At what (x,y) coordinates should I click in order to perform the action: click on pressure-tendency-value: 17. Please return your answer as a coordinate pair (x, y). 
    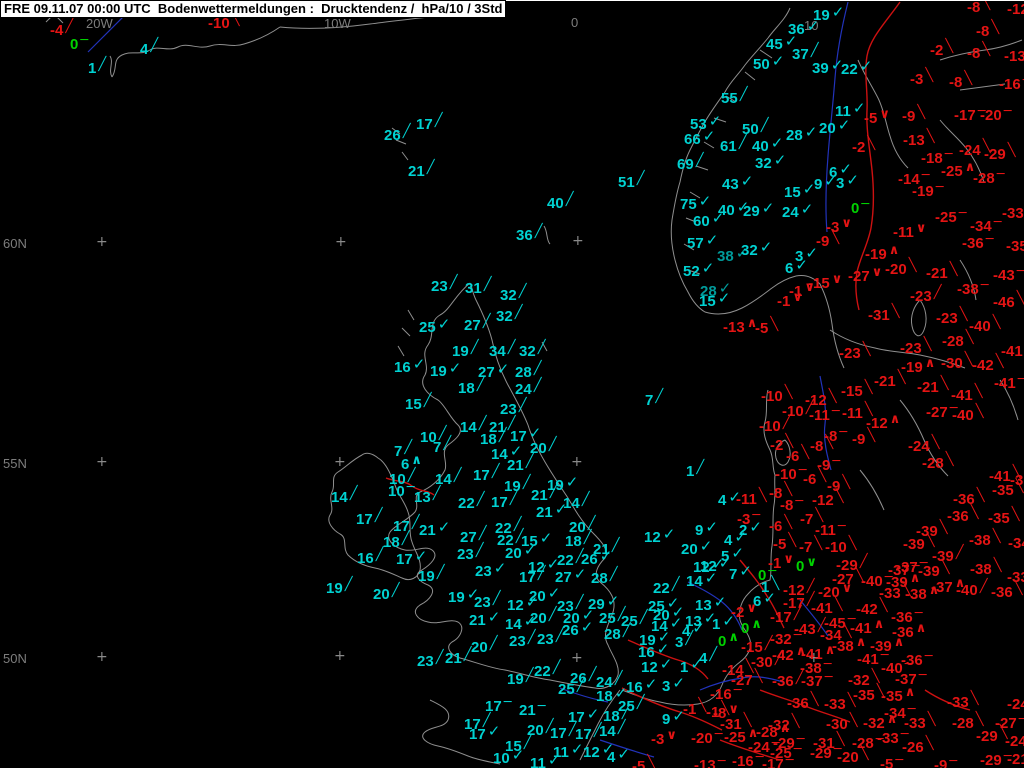
    Looking at the image, I should click on (558, 733).